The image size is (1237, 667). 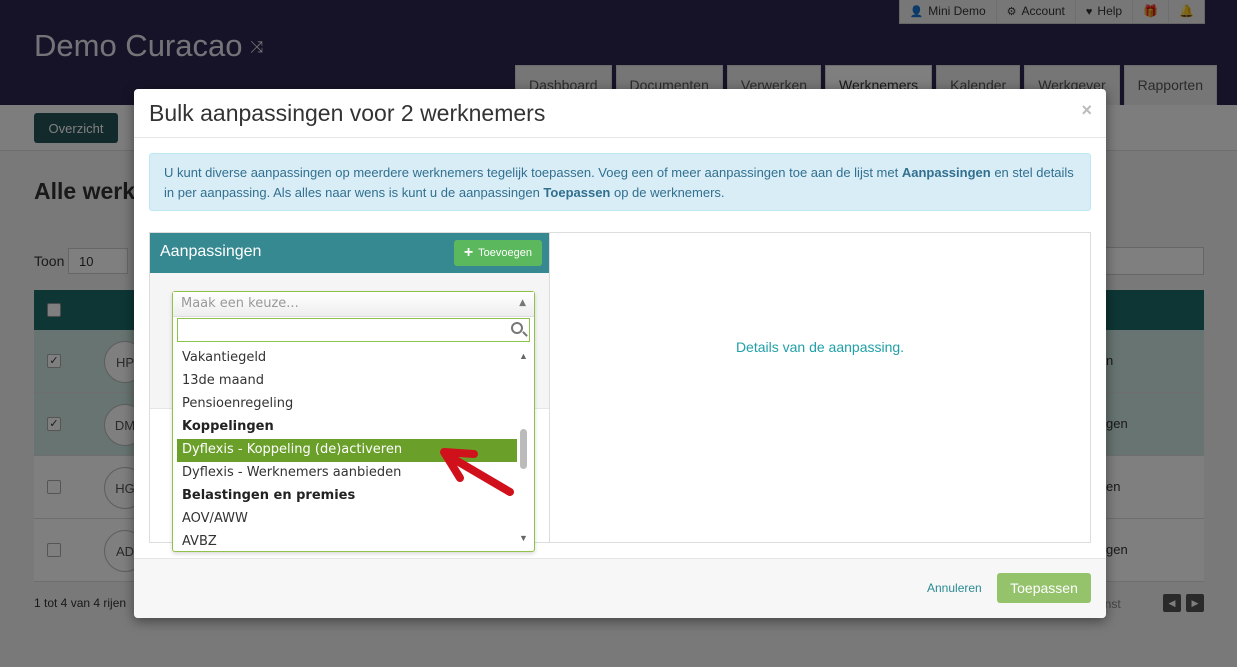 I want to click on chevron-up-icon: ▲, so click(x=522, y=303).